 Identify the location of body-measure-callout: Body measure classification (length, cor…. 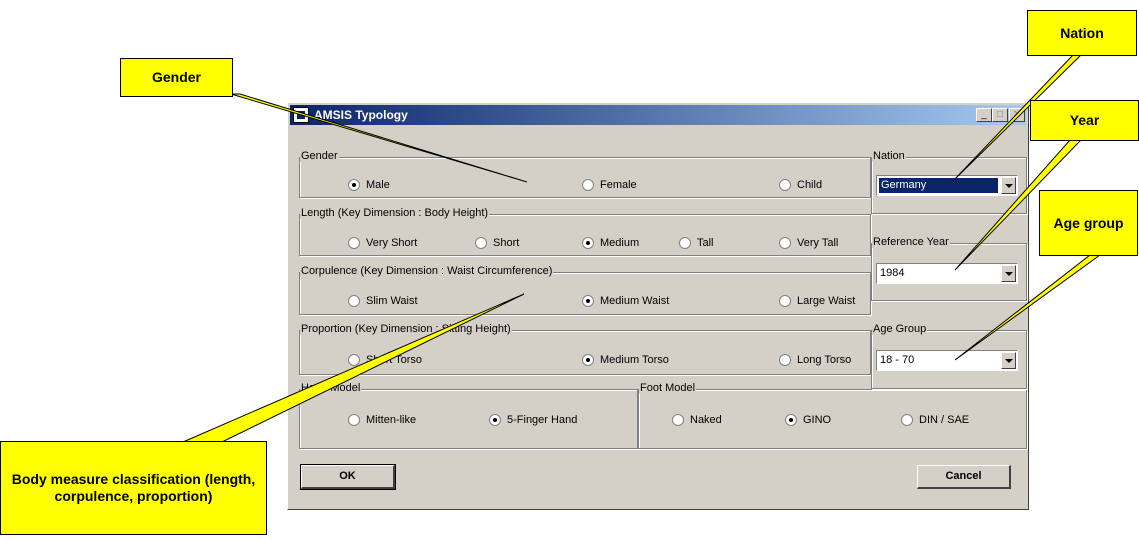
(133, 488).